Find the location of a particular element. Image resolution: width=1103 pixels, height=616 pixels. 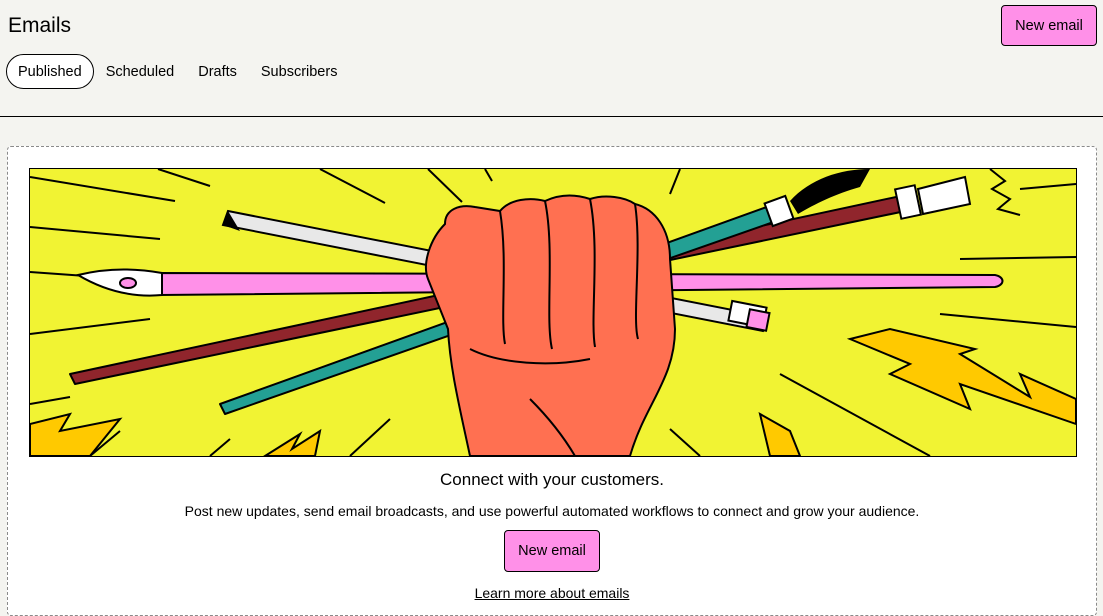

tab-published: Published is located at coordinates (50, 71).